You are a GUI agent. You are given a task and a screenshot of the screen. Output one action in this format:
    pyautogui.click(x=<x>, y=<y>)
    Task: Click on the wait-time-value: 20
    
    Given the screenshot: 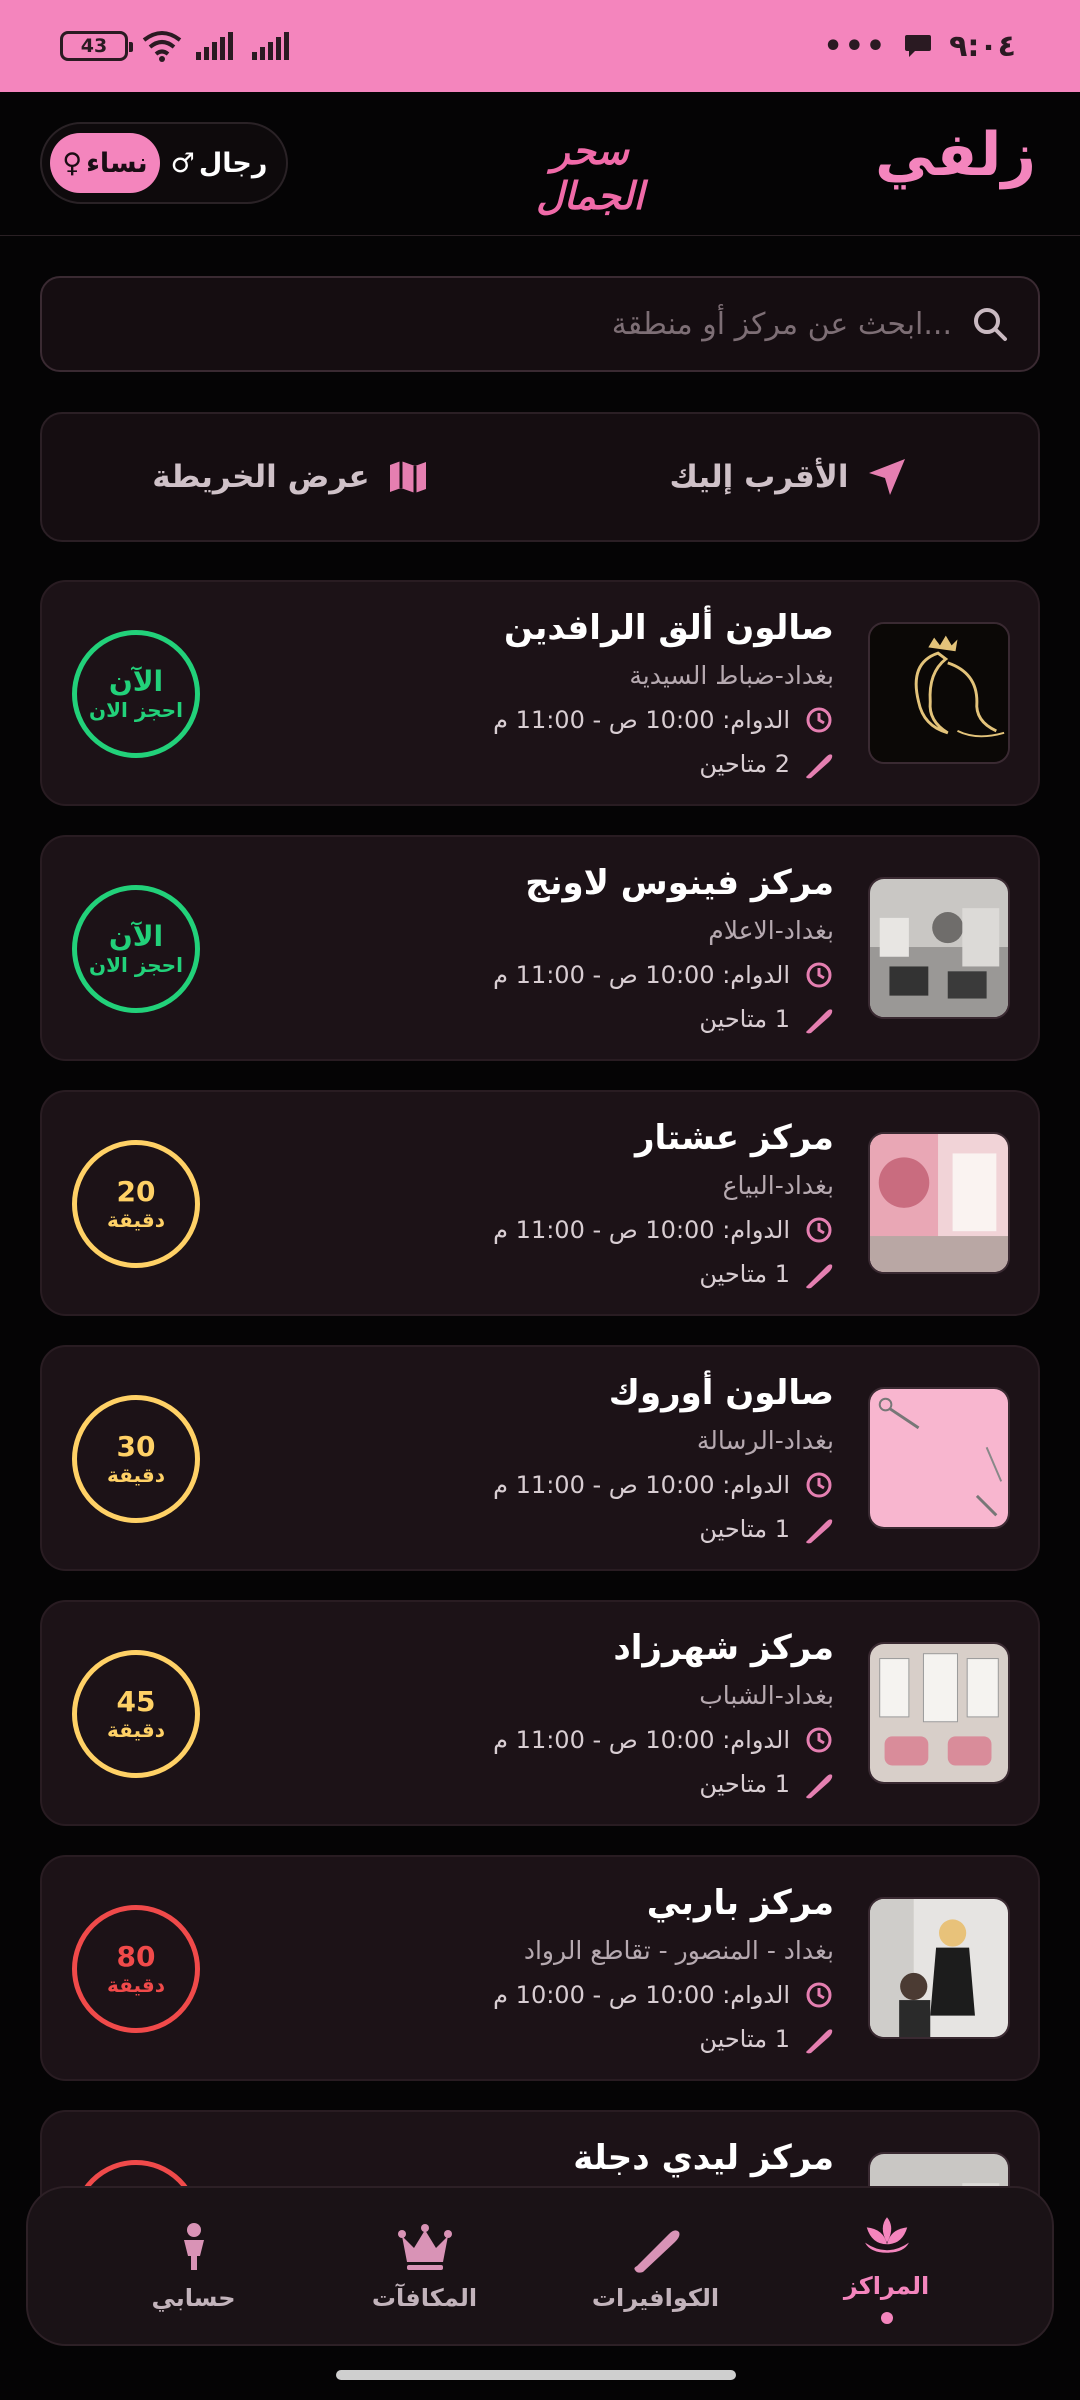 What is the action you would take?
    pyautogui.click(x=136, y=1192)
    